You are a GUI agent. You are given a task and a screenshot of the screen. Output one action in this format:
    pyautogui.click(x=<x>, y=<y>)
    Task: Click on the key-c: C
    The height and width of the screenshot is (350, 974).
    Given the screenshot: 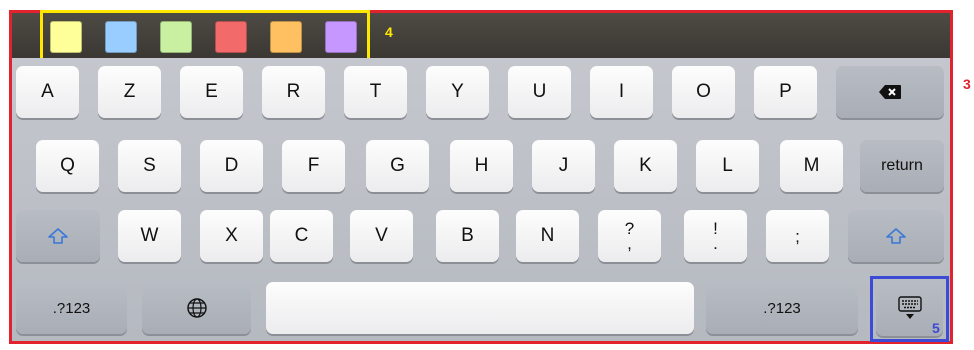 What is the action you would take?
    pyautogui.click(x=301, y=236)
    